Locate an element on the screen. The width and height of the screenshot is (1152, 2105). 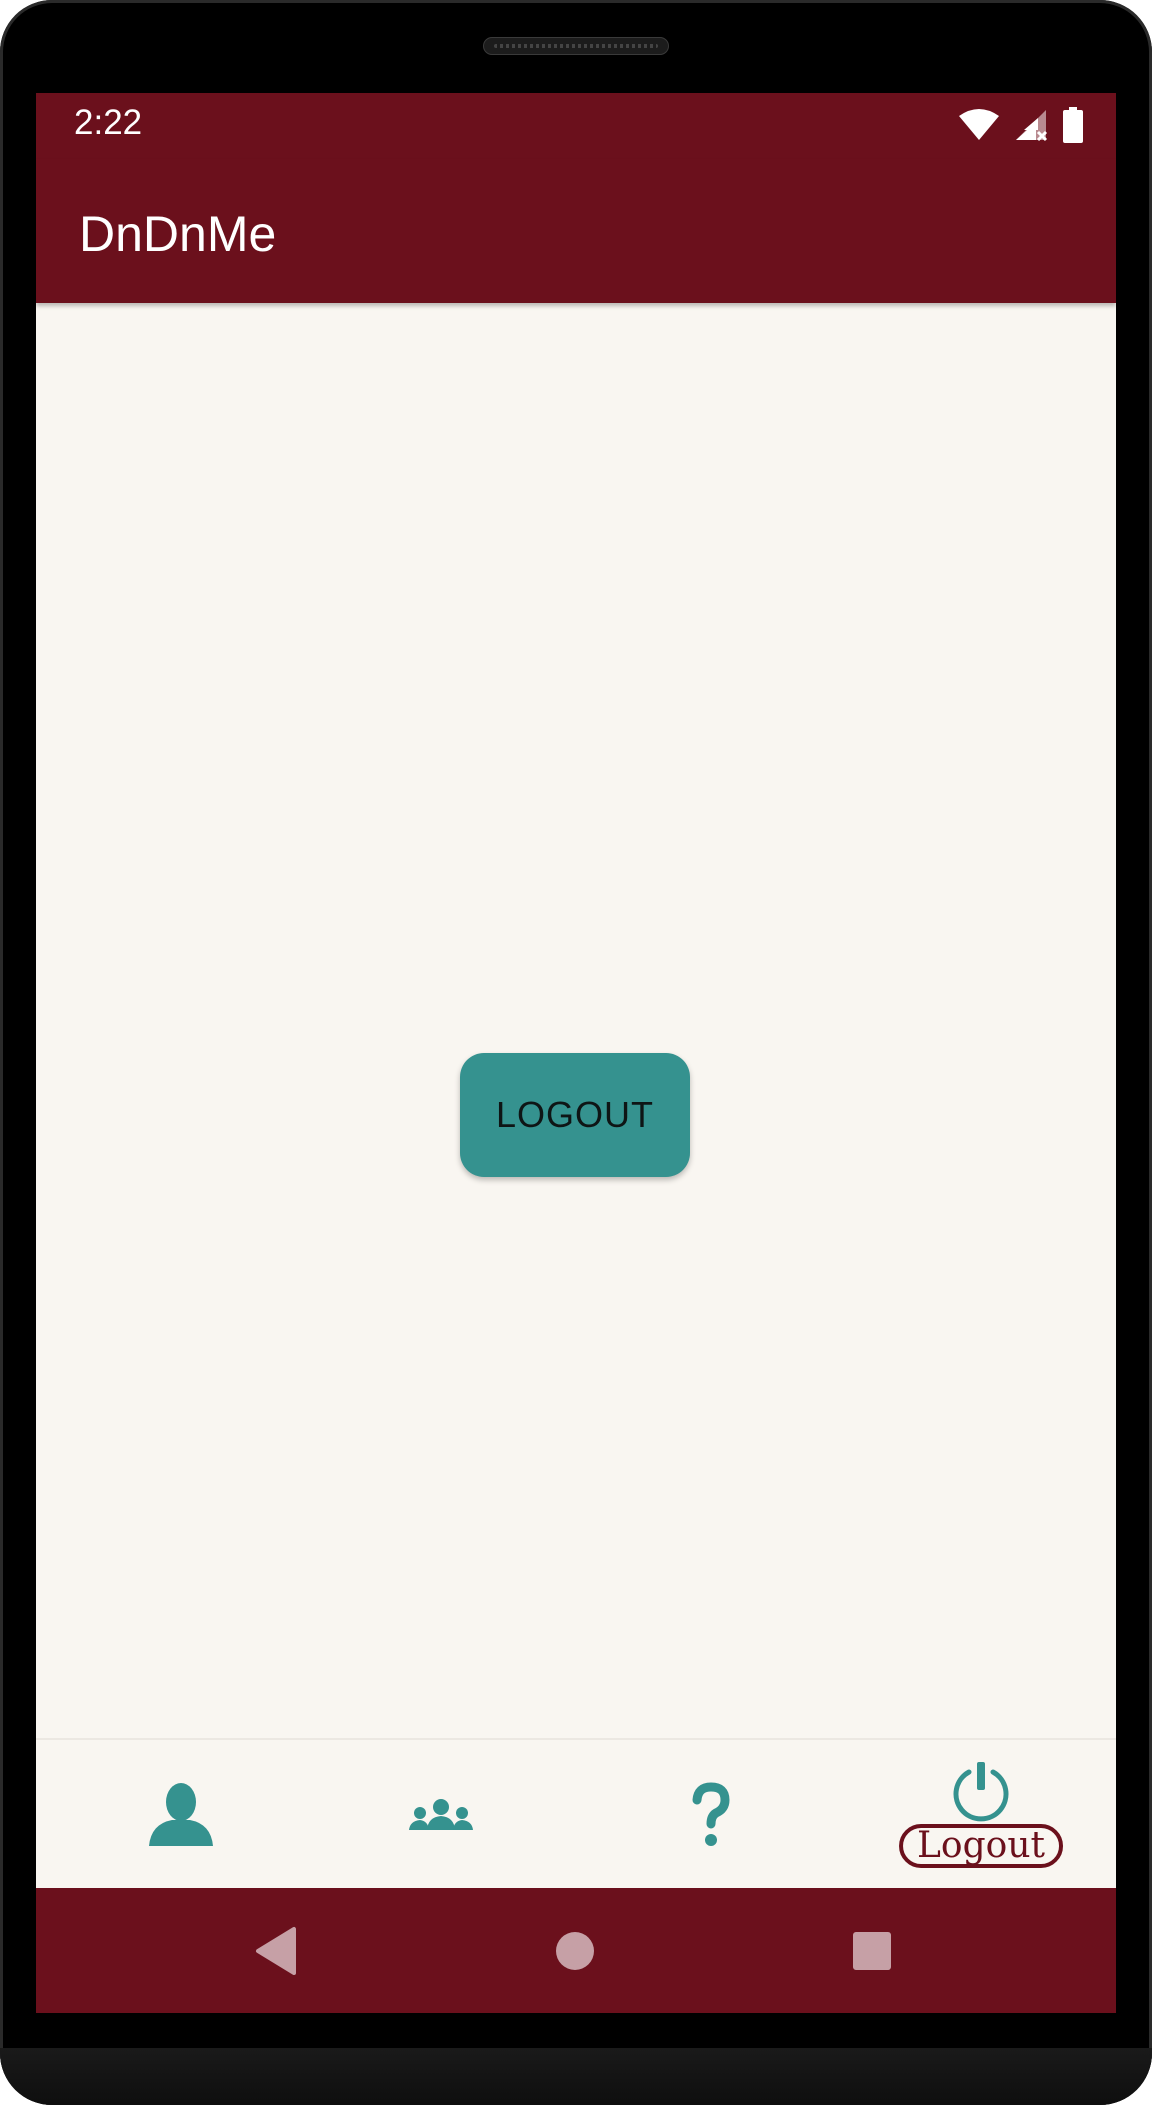
bottom-navigation: Logout is located at coordinates (576, 1813).